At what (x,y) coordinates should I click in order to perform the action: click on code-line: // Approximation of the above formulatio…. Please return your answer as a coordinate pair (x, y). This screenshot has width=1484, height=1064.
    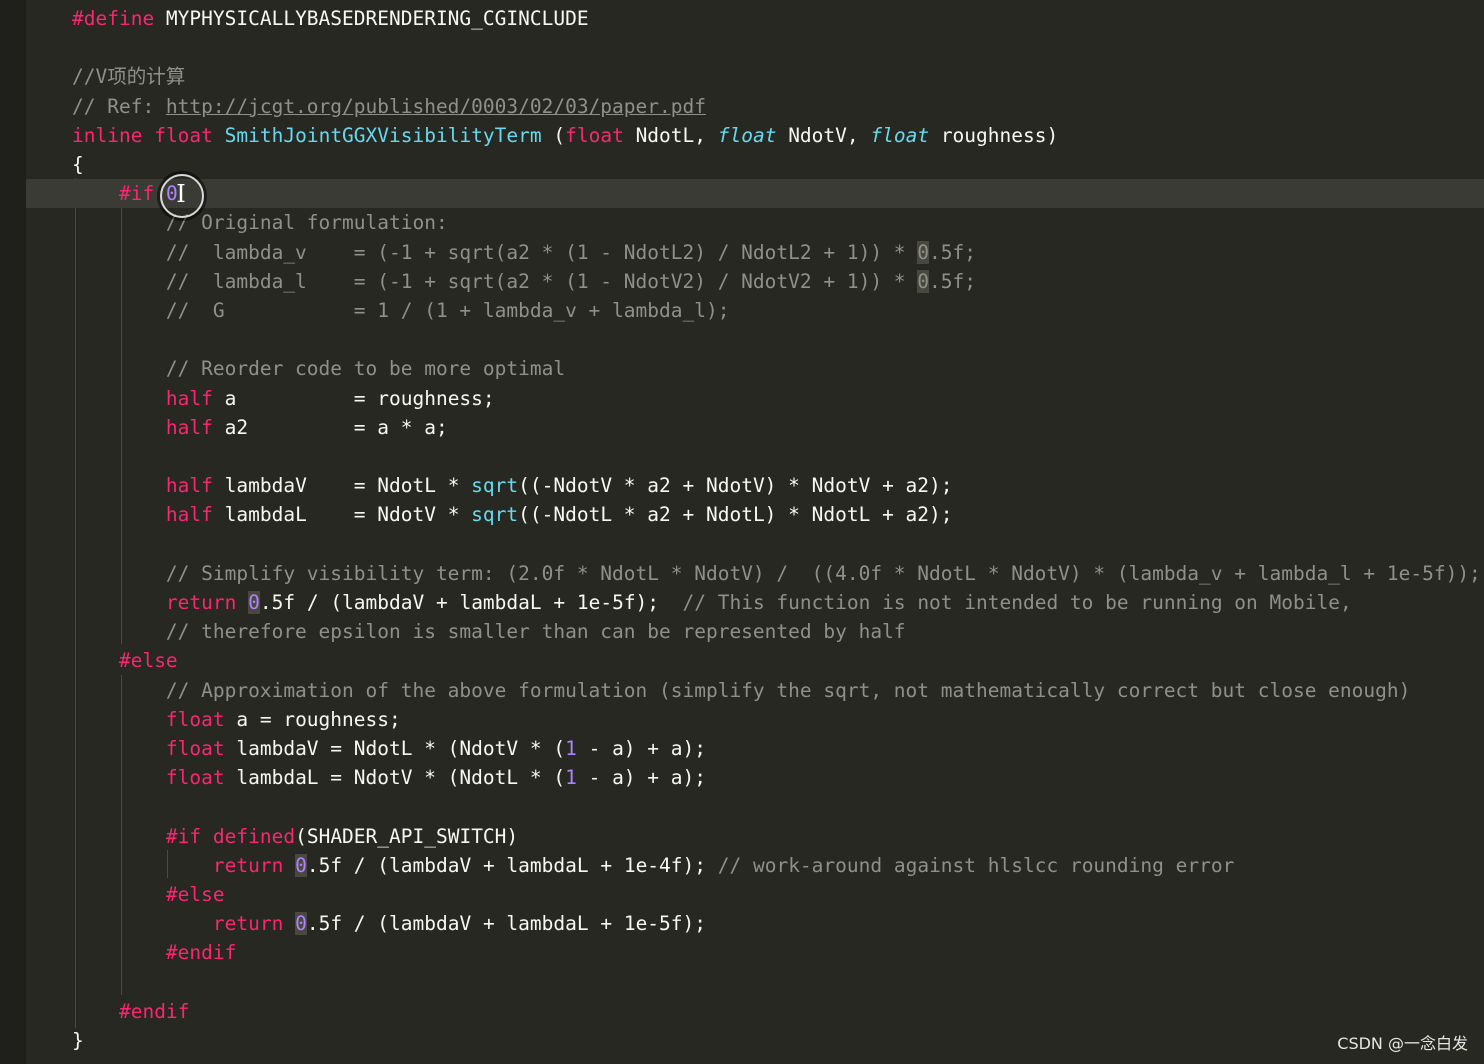
    Looking at the image, I should click on (755, 690).